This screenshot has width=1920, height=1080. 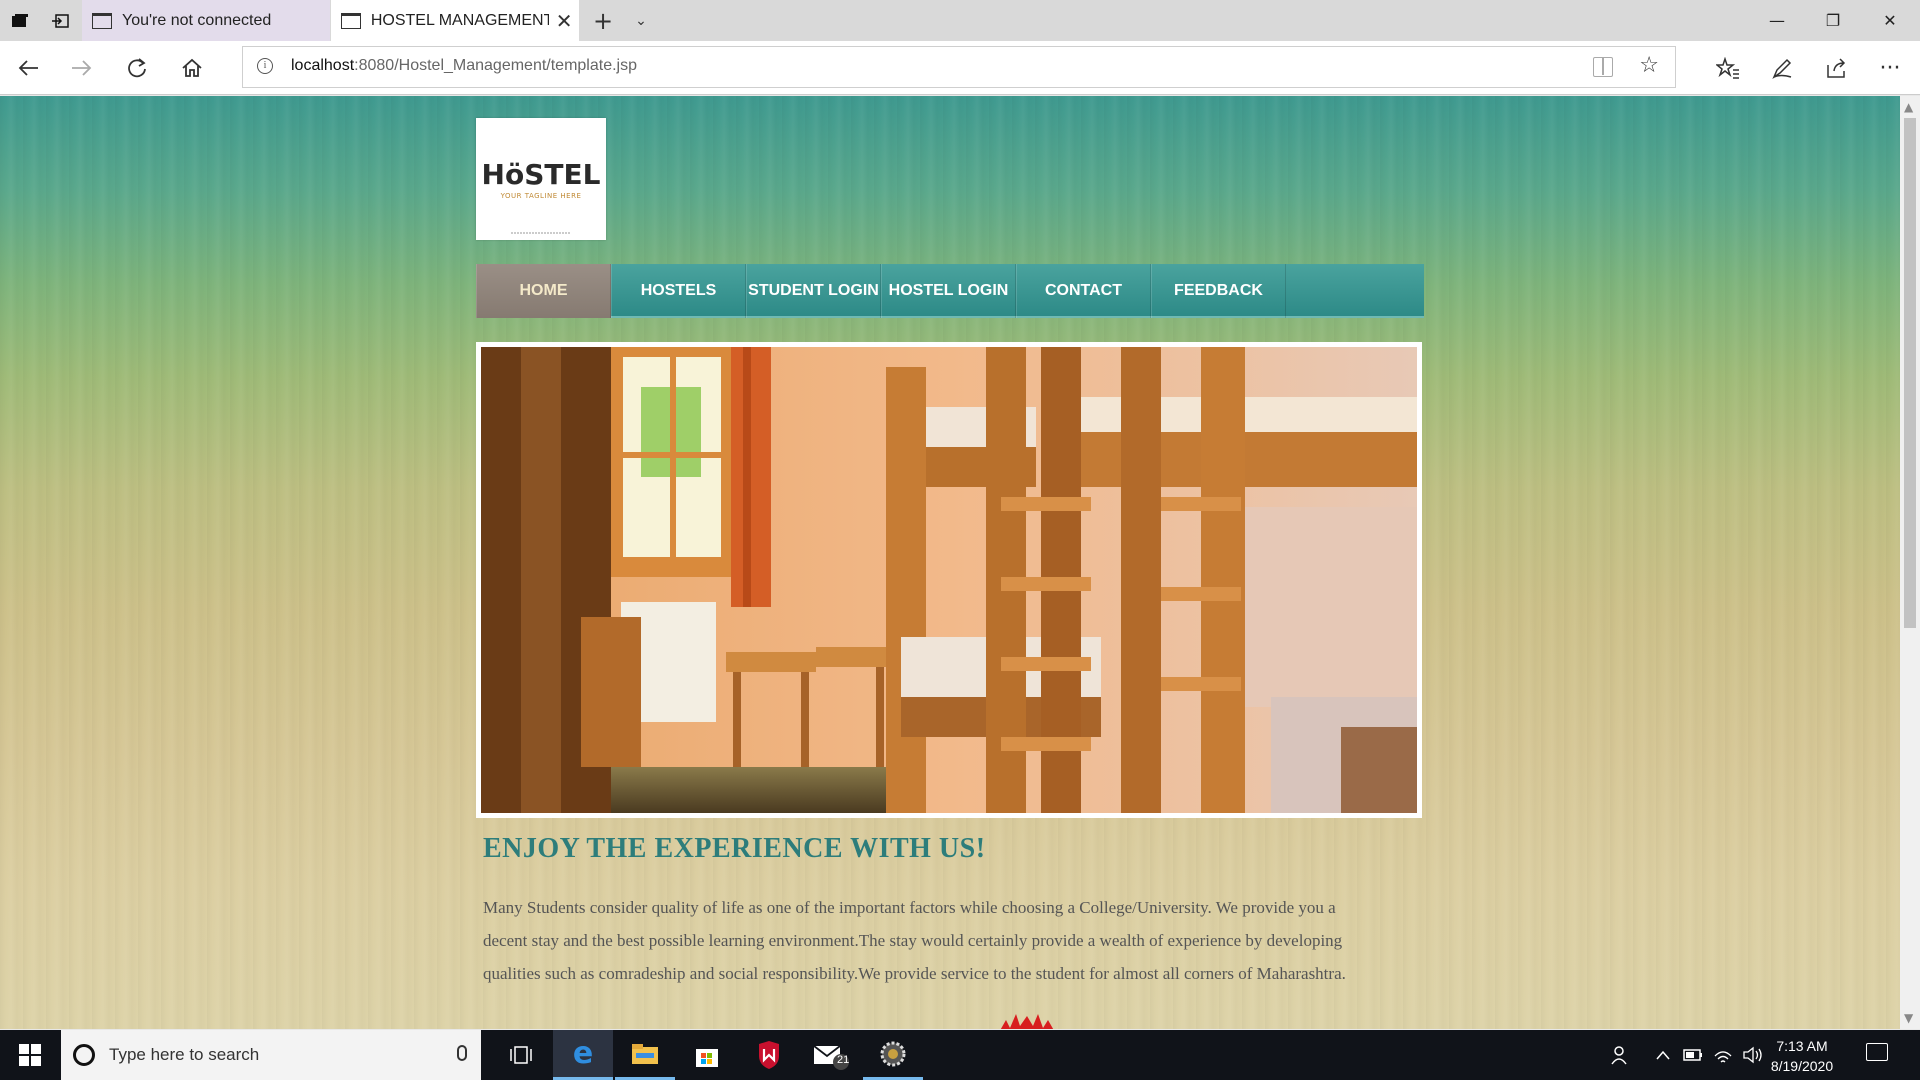 What do you see at coordinates (1890, 20) in the screenshot?
I see `close-window-button: ✕` at bounding box center [1890, 20].